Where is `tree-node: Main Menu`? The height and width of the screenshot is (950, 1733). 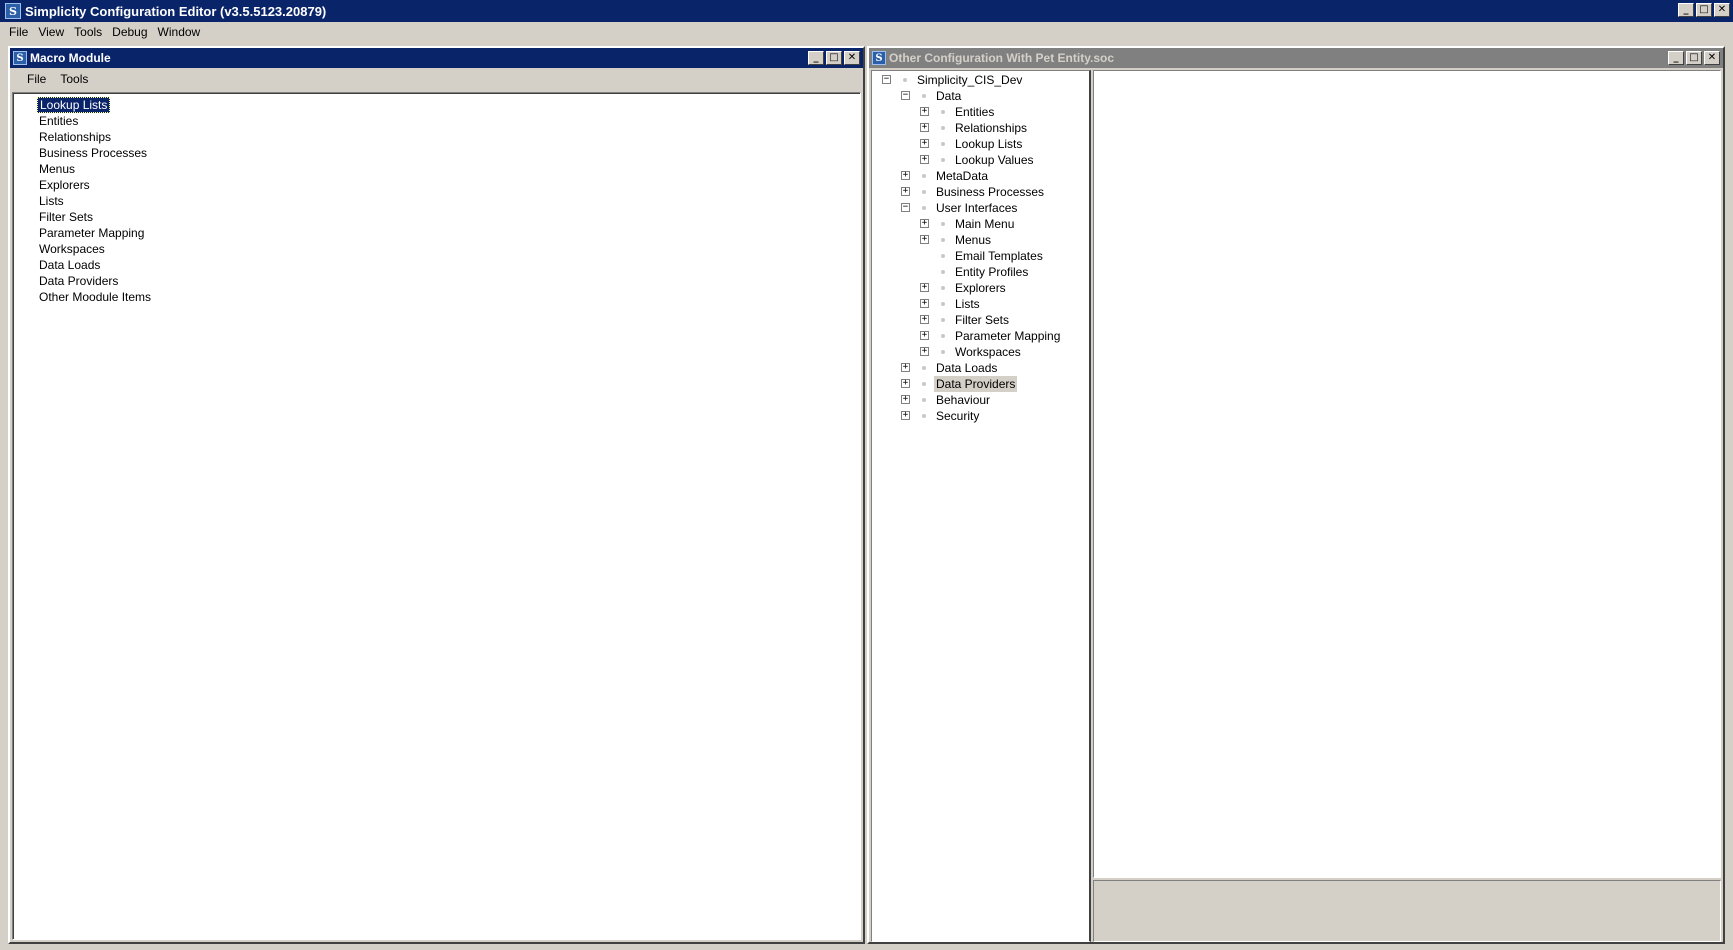
tree-node: Main Menu is located at coordinates (984, 224).